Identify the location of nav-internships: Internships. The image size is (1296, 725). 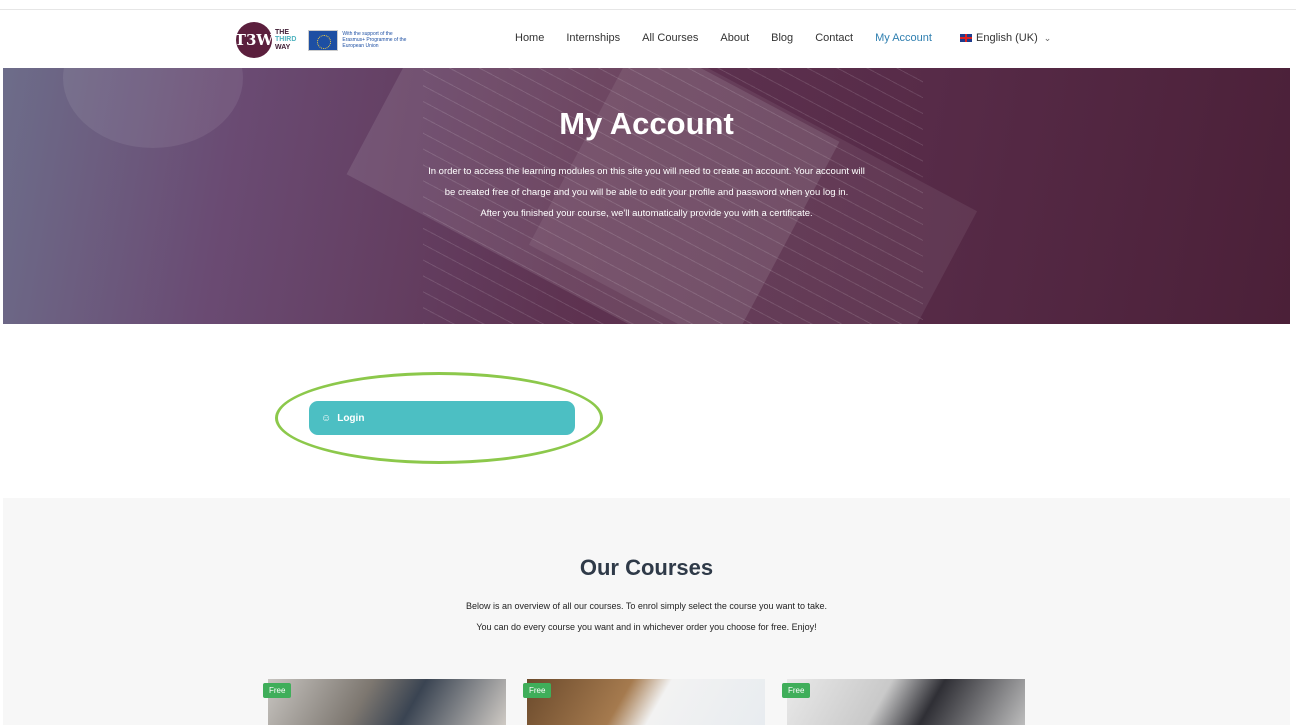
(593, 38).